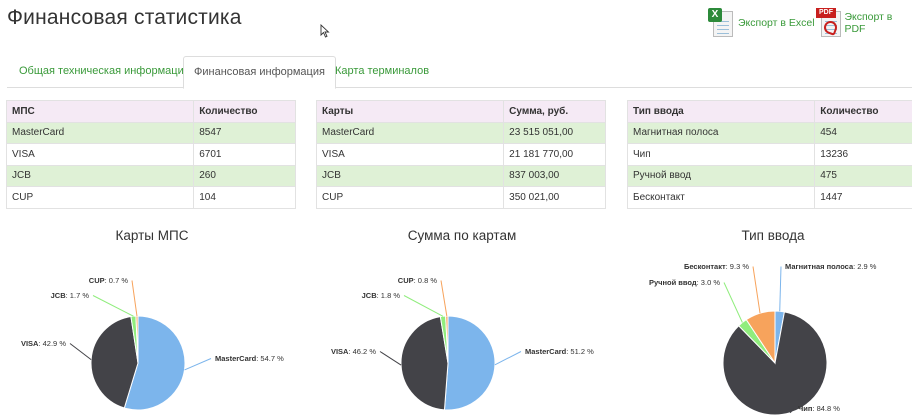 The width and height of the screenshot is (912, 417). I want to click on table-row: JCB 837 003,00, so click(460, 175).